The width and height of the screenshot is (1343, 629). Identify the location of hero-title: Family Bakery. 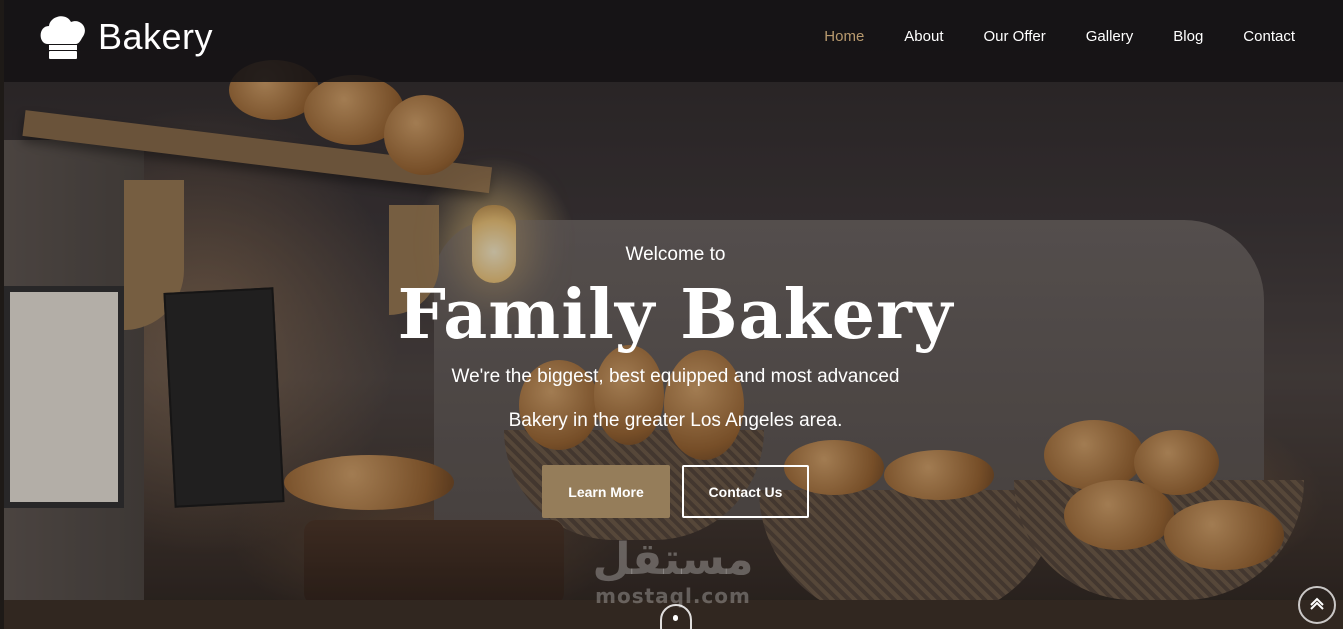
(675, 315).